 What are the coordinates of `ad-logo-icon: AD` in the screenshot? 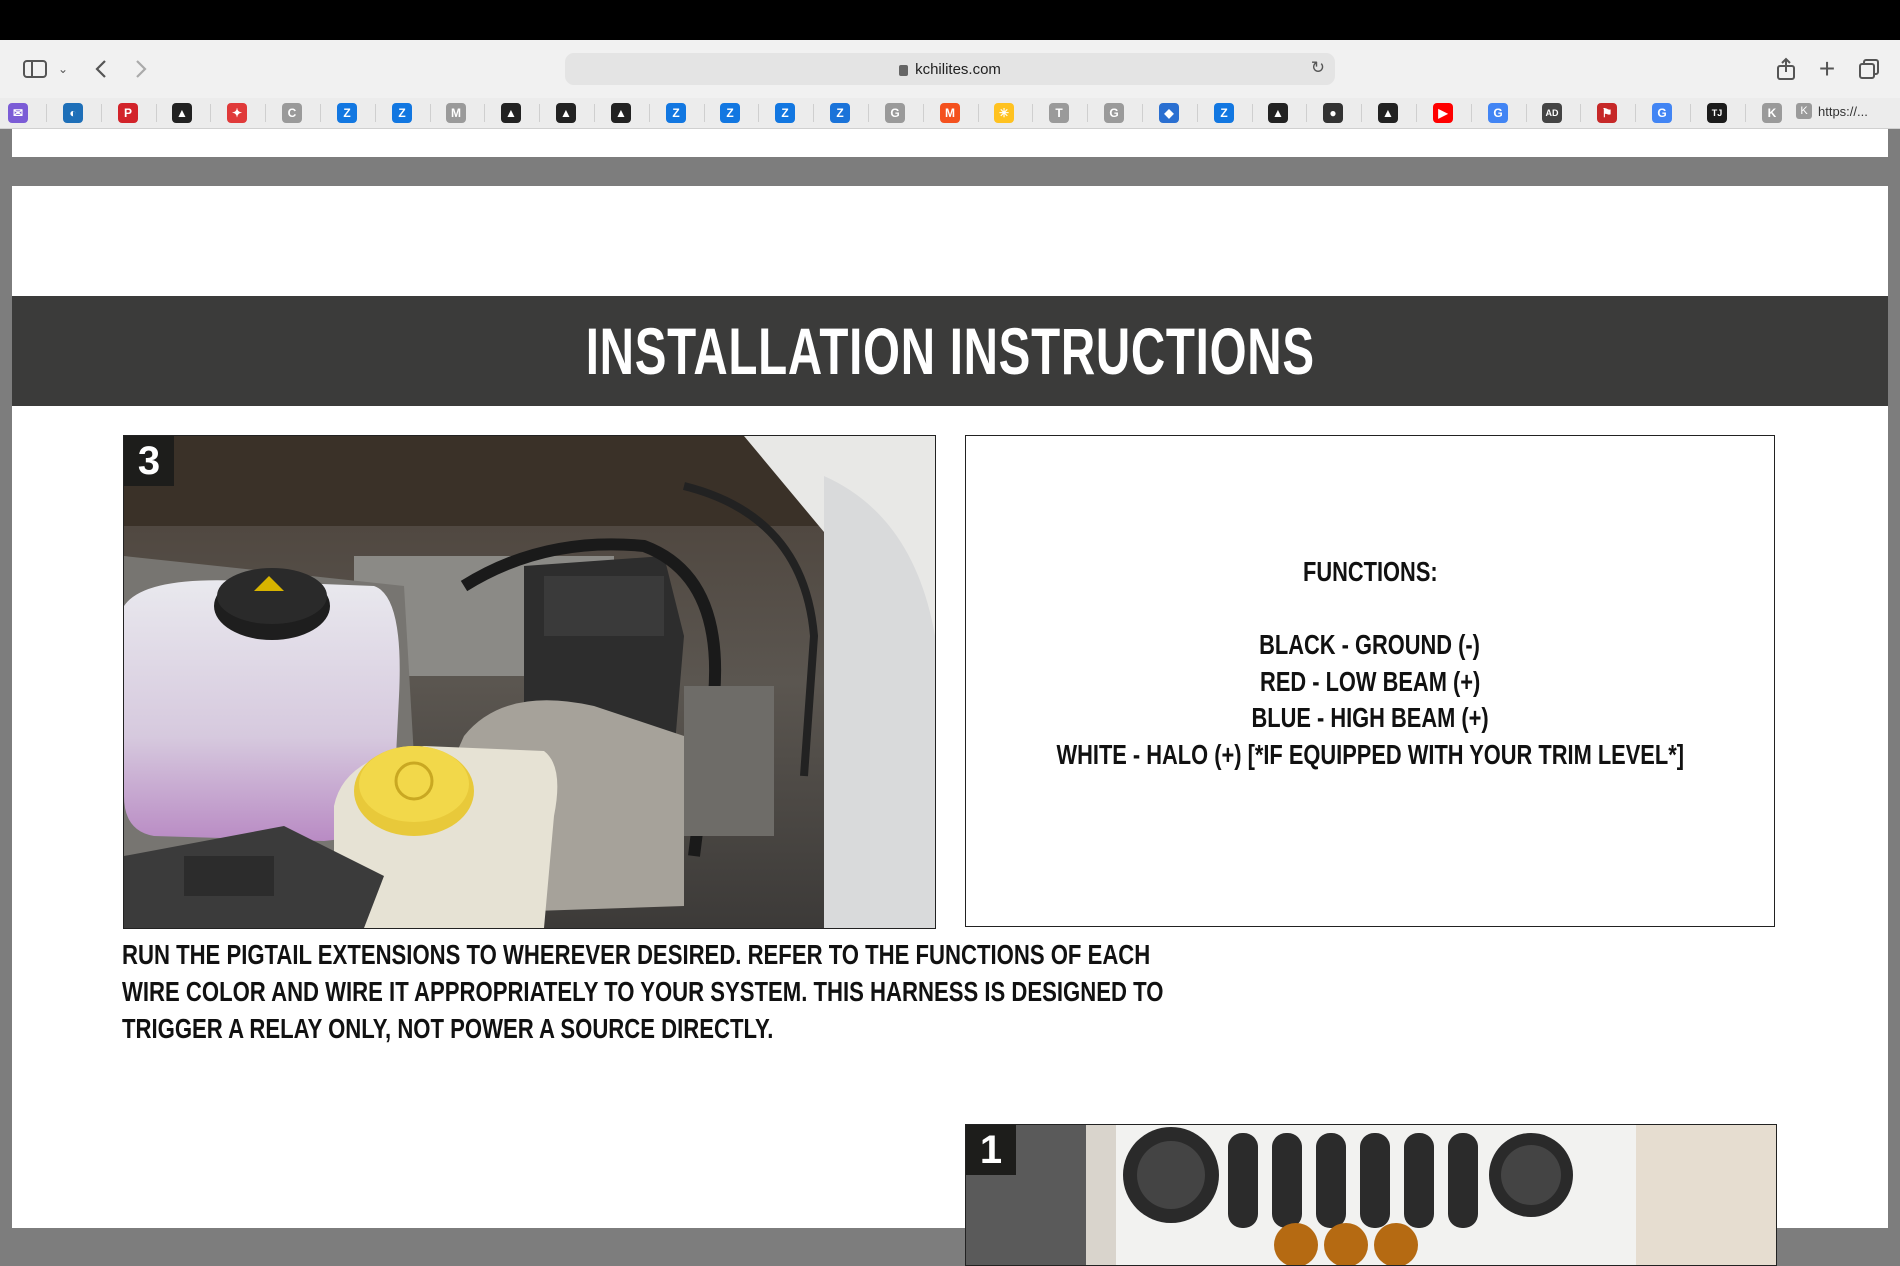 It's located at (1552, 113).